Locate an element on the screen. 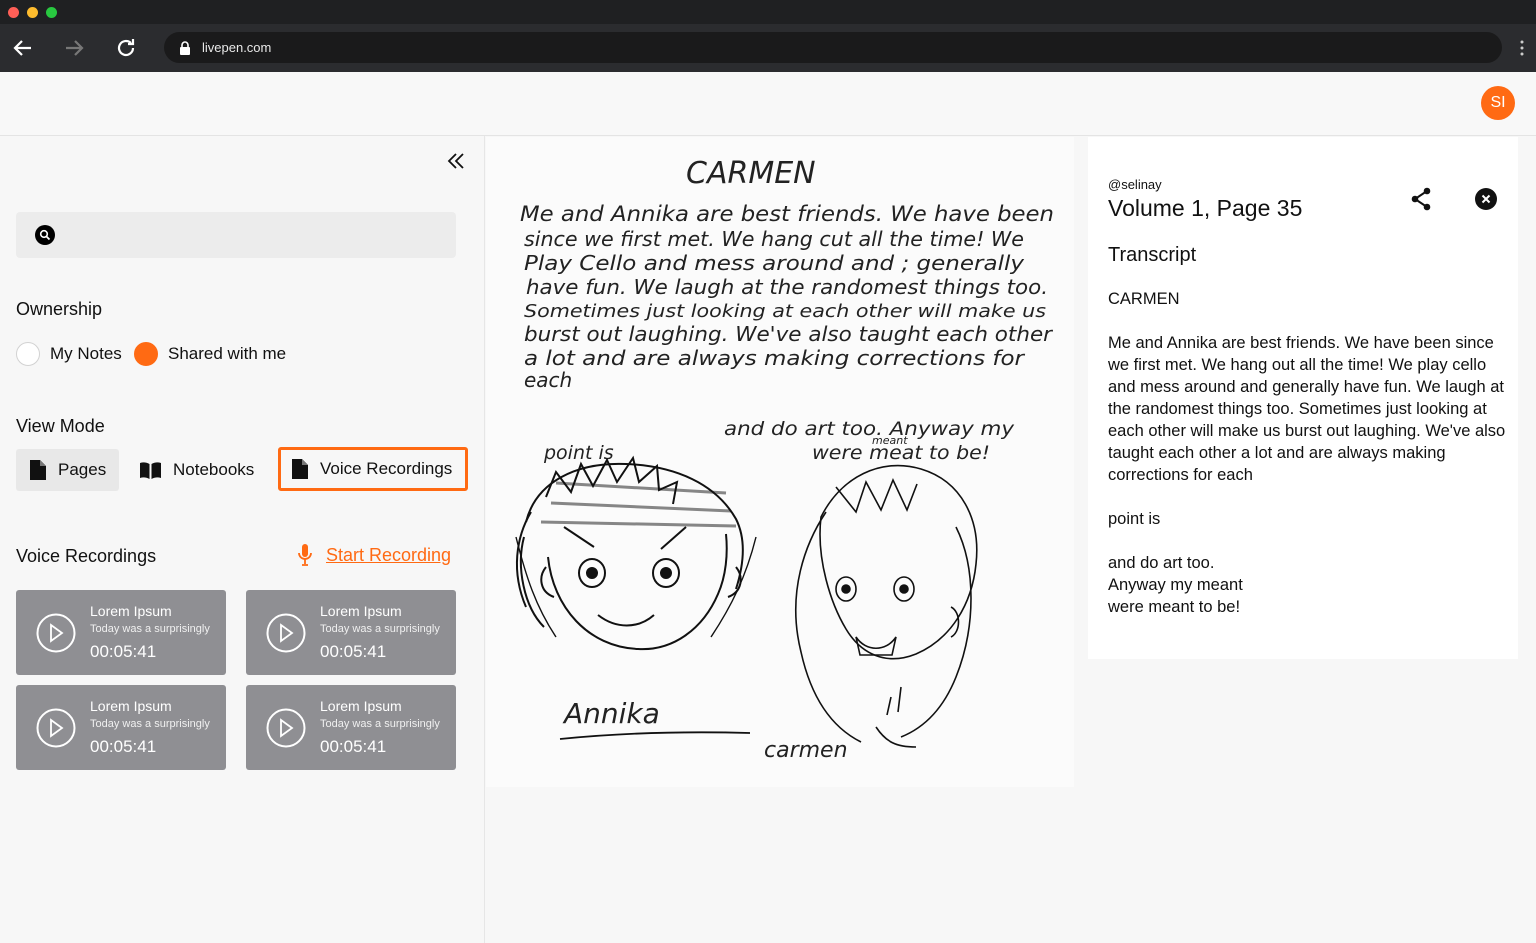 The image size is (1536, 943). start-recording-label: Start Recording is located at coordinates (389, 554).